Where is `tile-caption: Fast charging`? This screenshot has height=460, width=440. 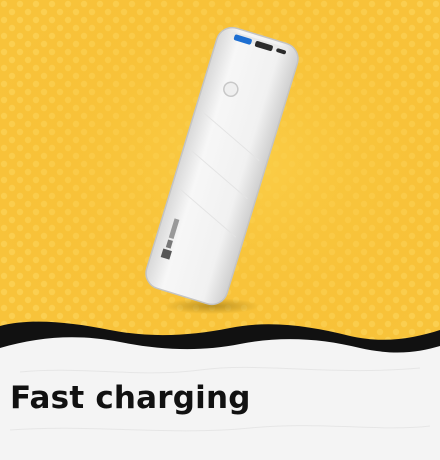
tile-caption: Fast charging is located at coordinates (130, 398).